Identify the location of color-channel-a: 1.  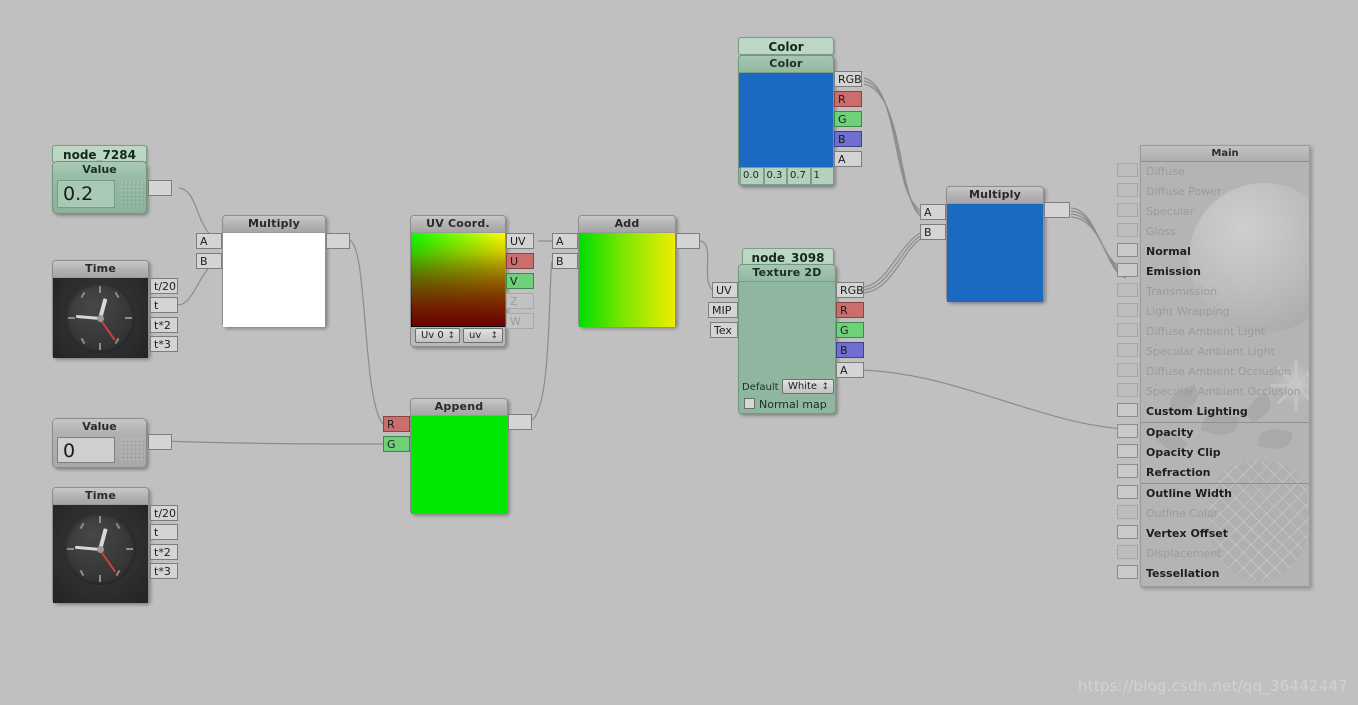
(822, 176).